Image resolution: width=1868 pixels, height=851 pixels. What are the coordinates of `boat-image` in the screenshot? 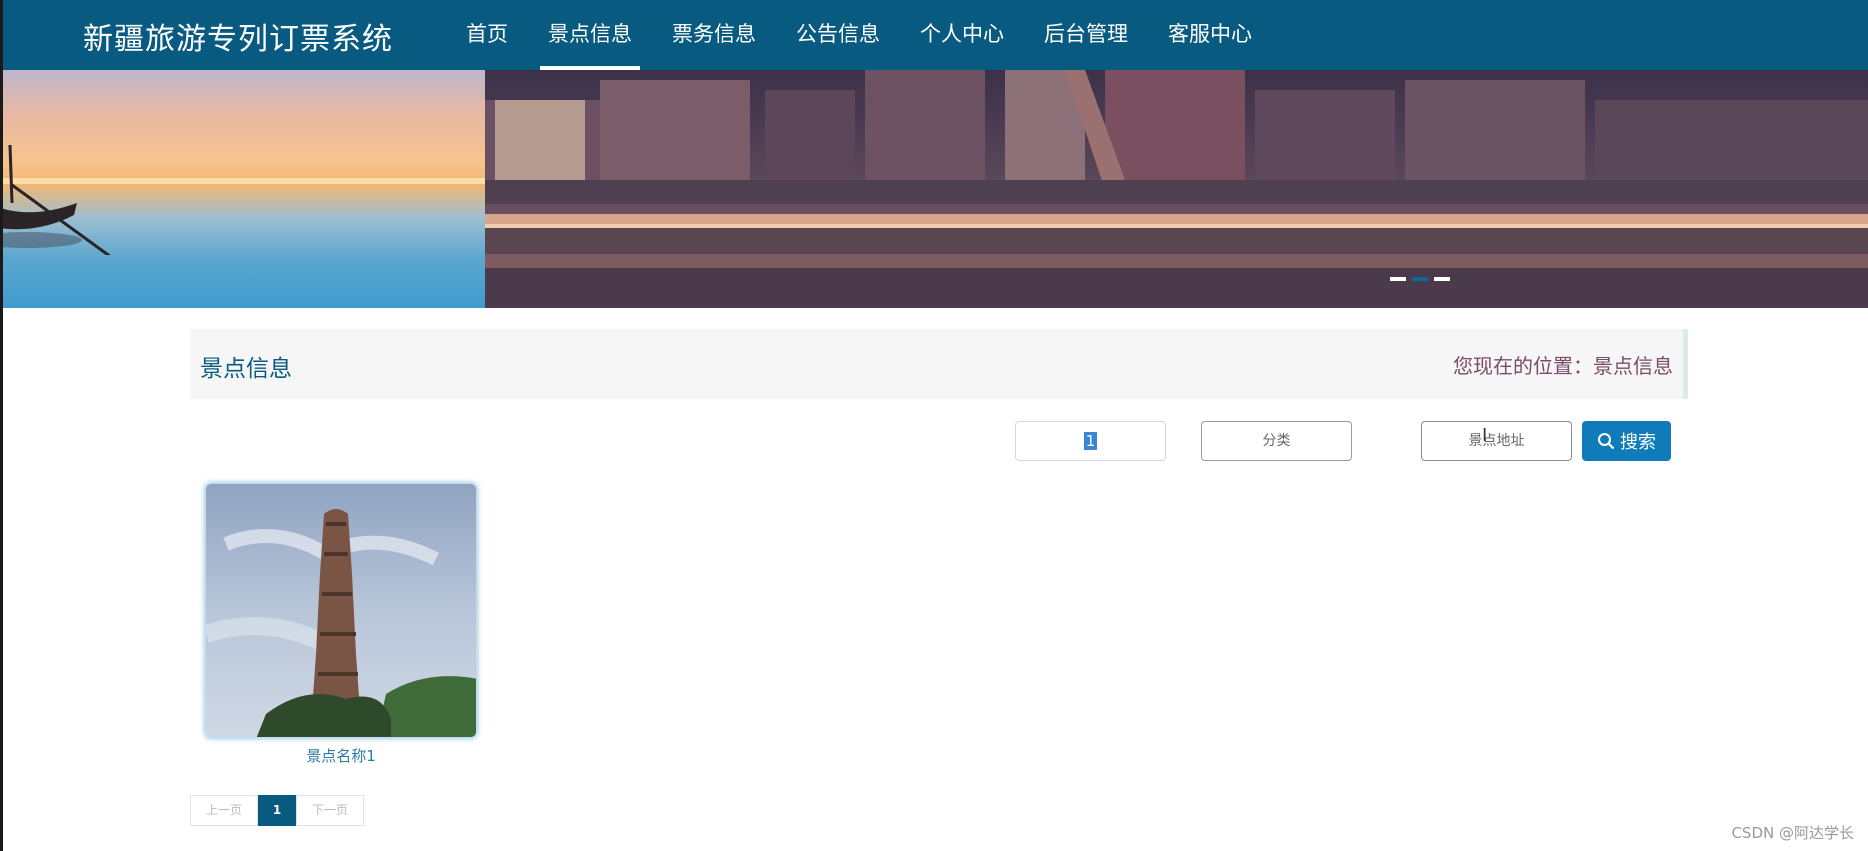 It's located at (55, 200).